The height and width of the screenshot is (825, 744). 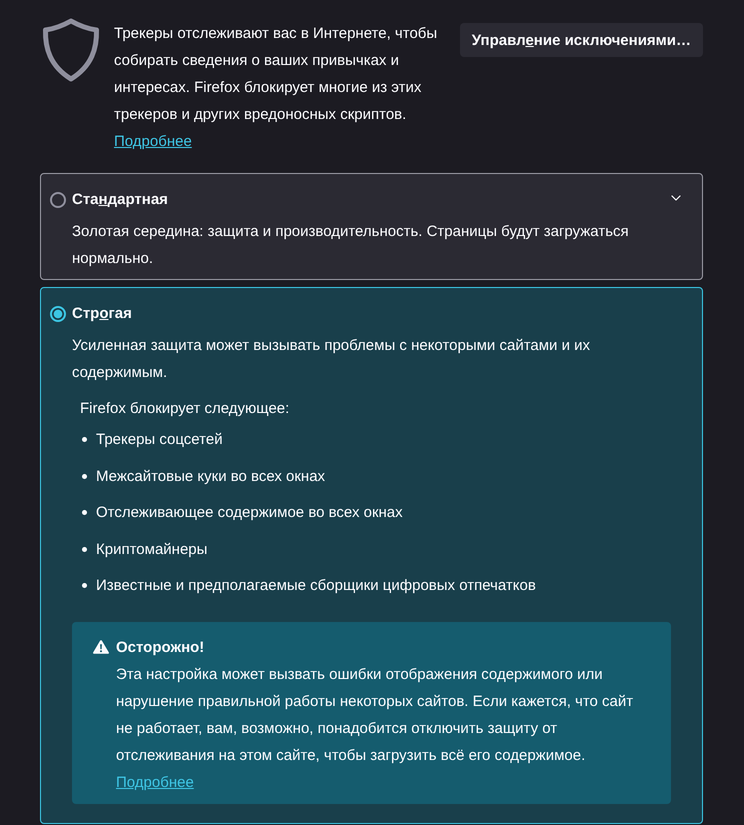 I want to click on option-title: Строгая, so click(x=102, y=314).